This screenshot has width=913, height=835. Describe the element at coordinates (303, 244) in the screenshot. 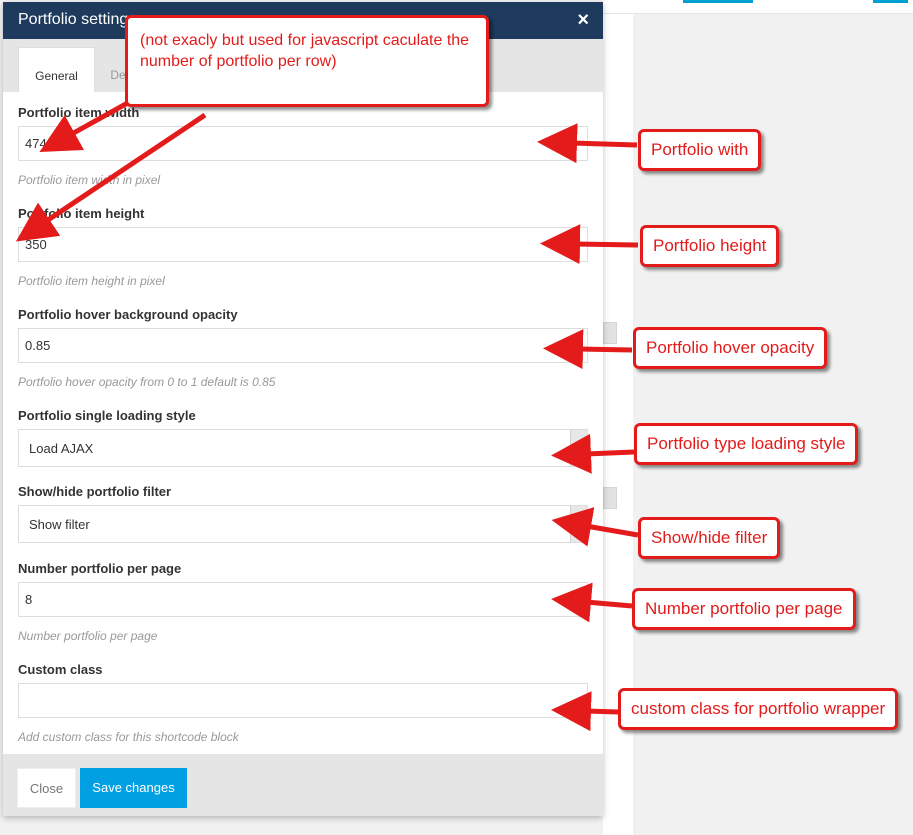

I see `item-height-input: 350` at that location.